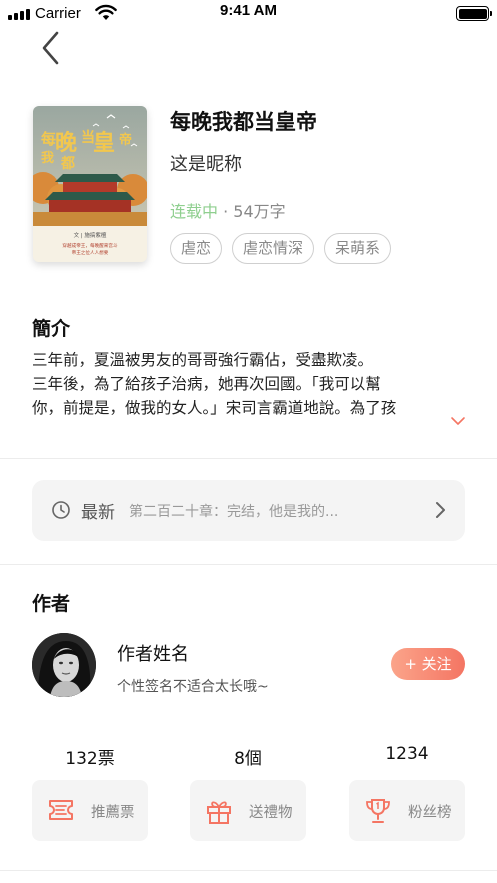 This screenshot has height=883, width=497. I want to click on recommend-ticket-count: 132票, so click(90, 759).